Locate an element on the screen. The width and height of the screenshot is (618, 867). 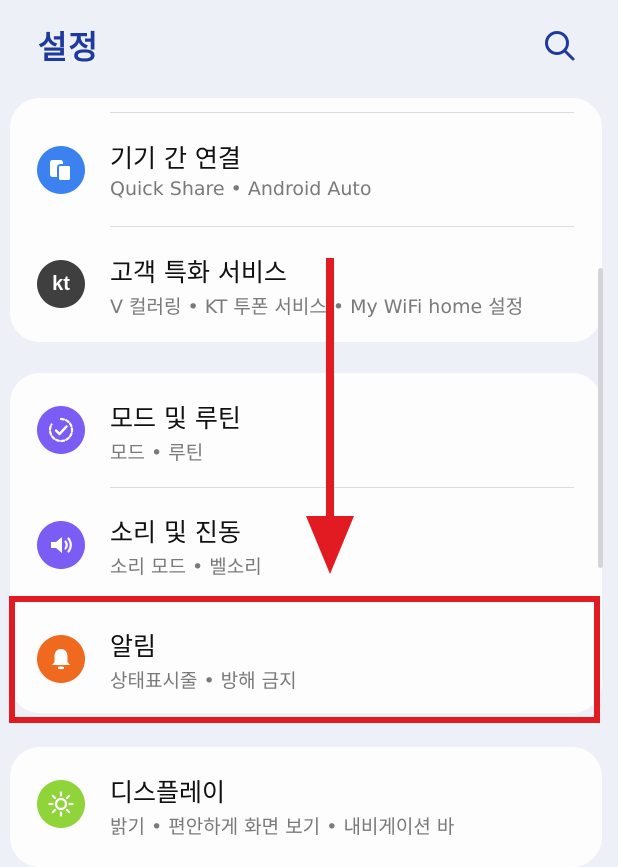
settings-item-display: 디스플레이 밝기 • 편안하게 화면 보기 • 내비게이션 바 is located at coordinates (306, 804).